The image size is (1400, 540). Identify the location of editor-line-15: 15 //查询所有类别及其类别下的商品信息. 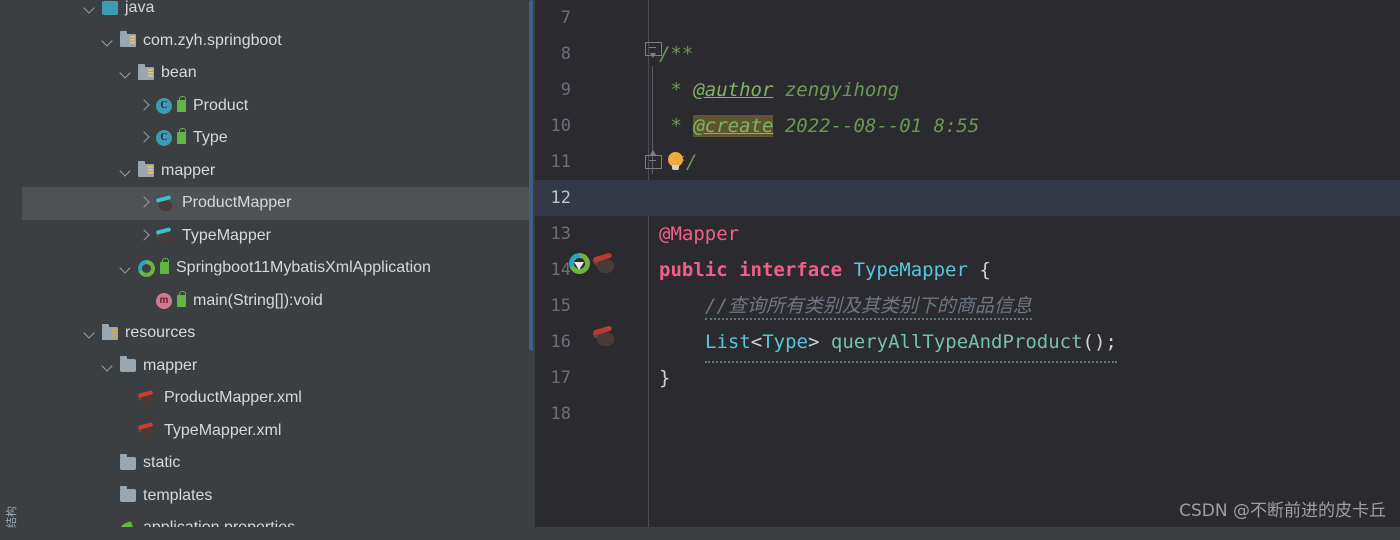
(967, 306).